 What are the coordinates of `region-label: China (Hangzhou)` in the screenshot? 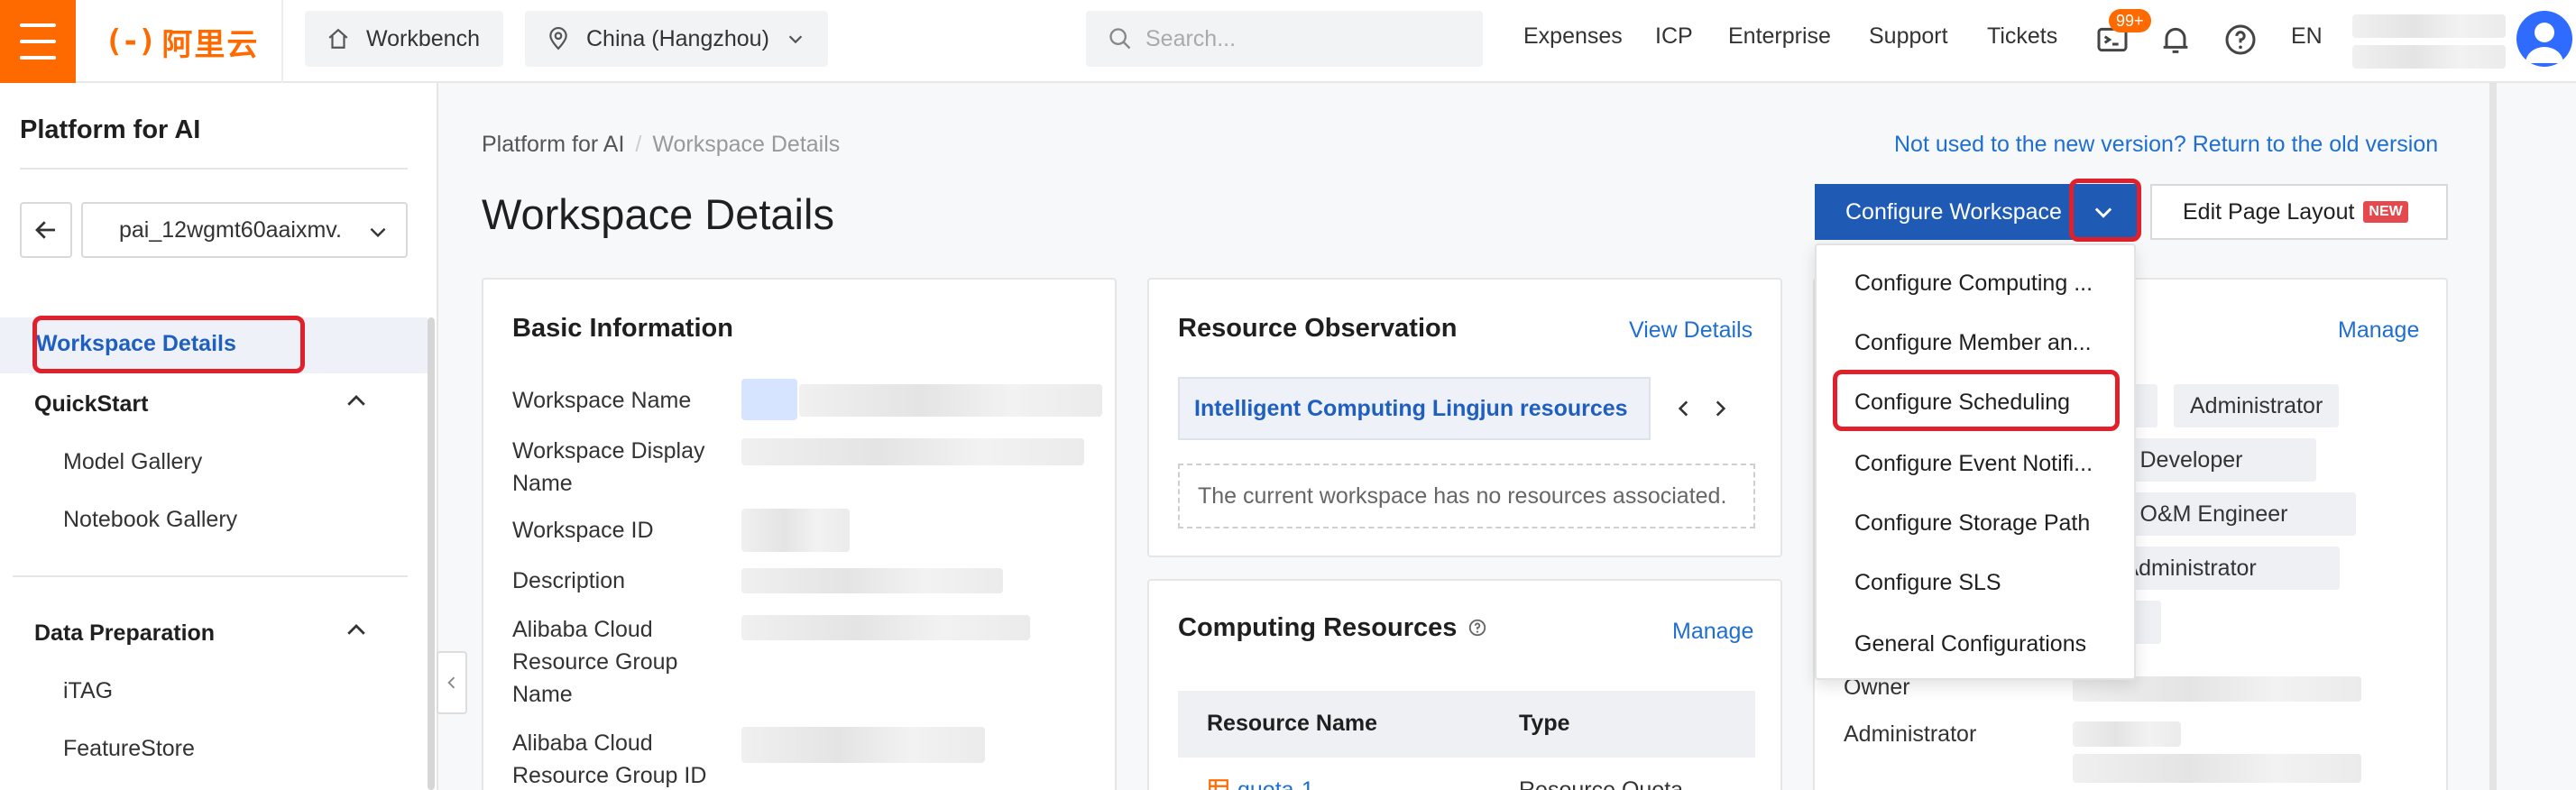 It's located at (677, 38).